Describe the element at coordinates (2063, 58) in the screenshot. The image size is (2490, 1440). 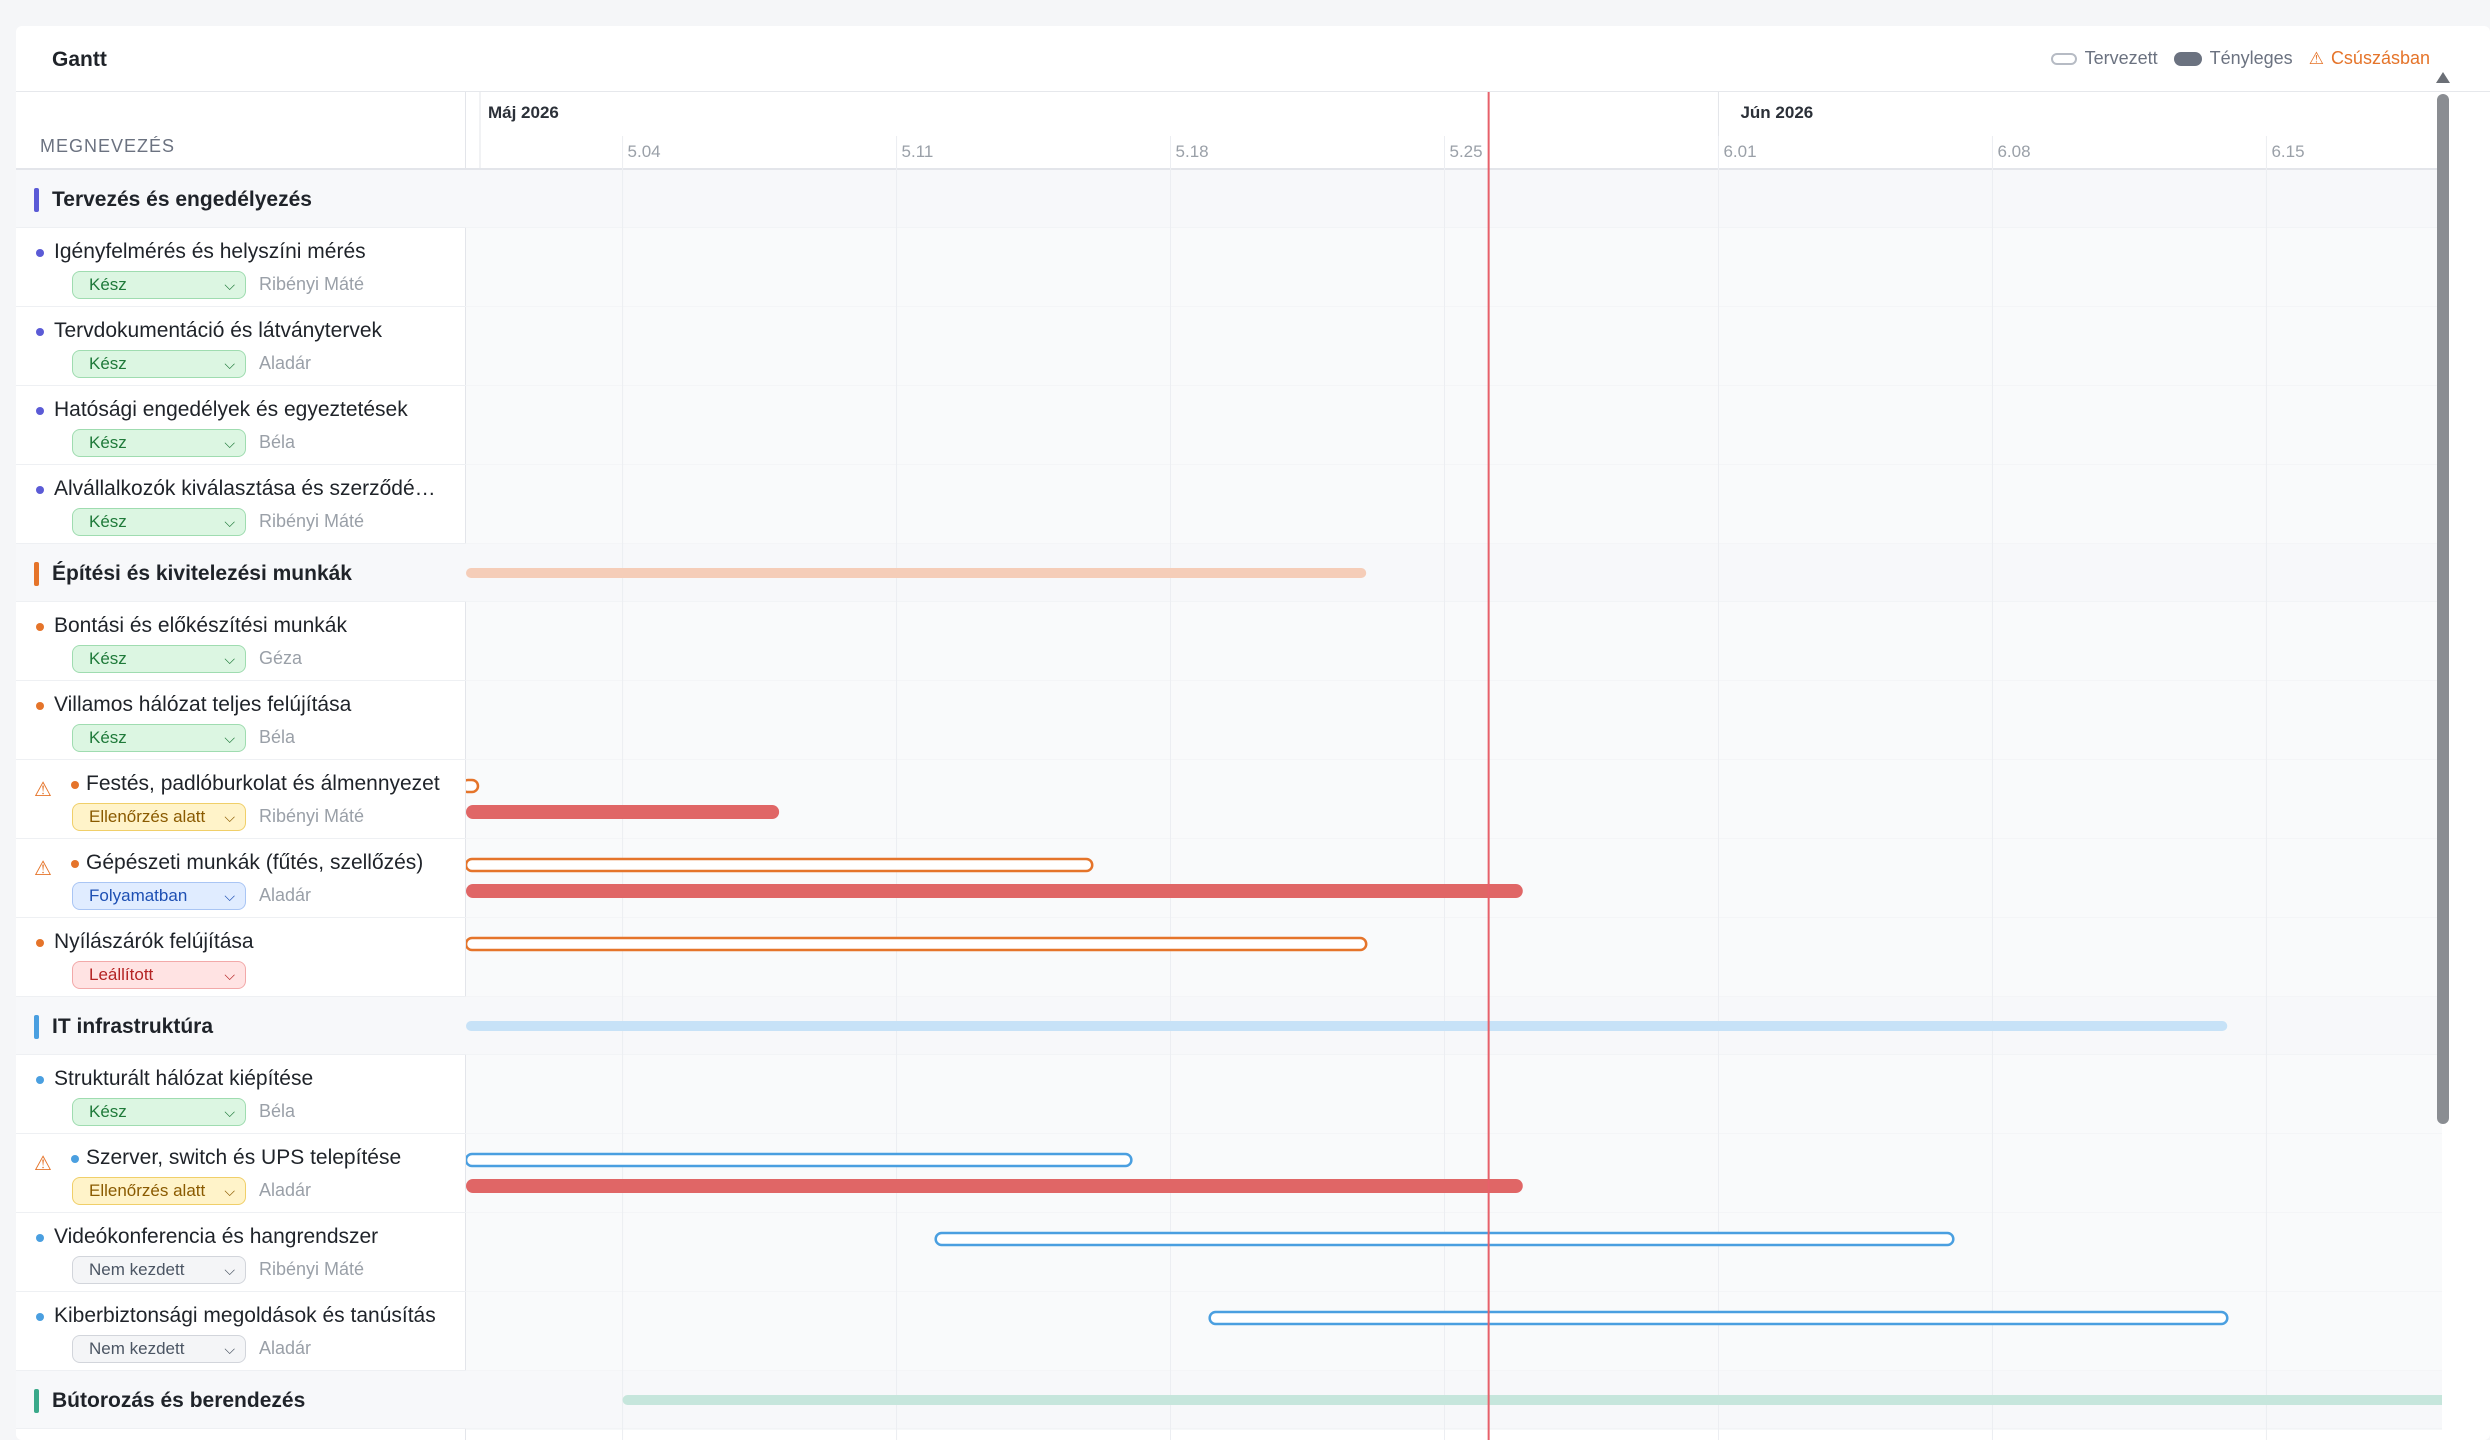
I see `planned-swatch` at that location.